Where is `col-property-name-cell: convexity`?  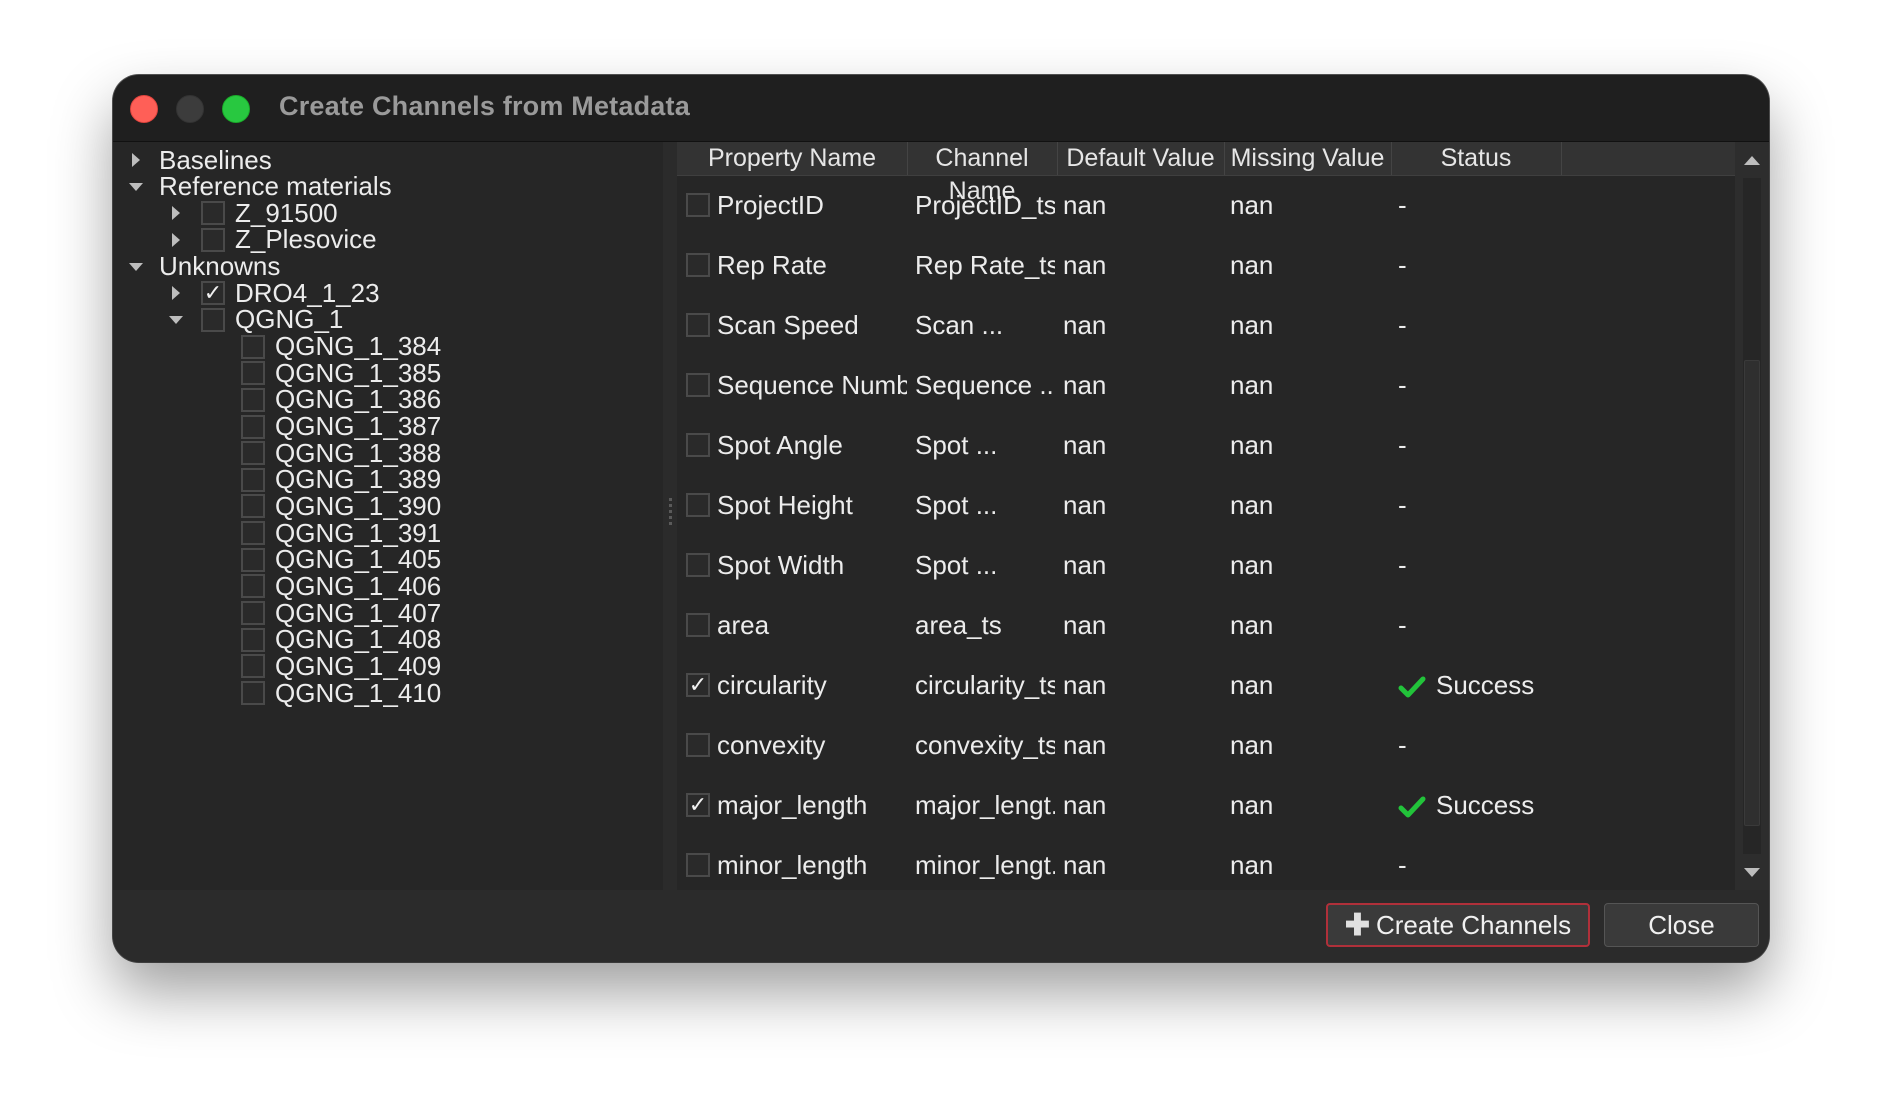 col-property-name-cell: convexity is located at coordinates (771, 745).